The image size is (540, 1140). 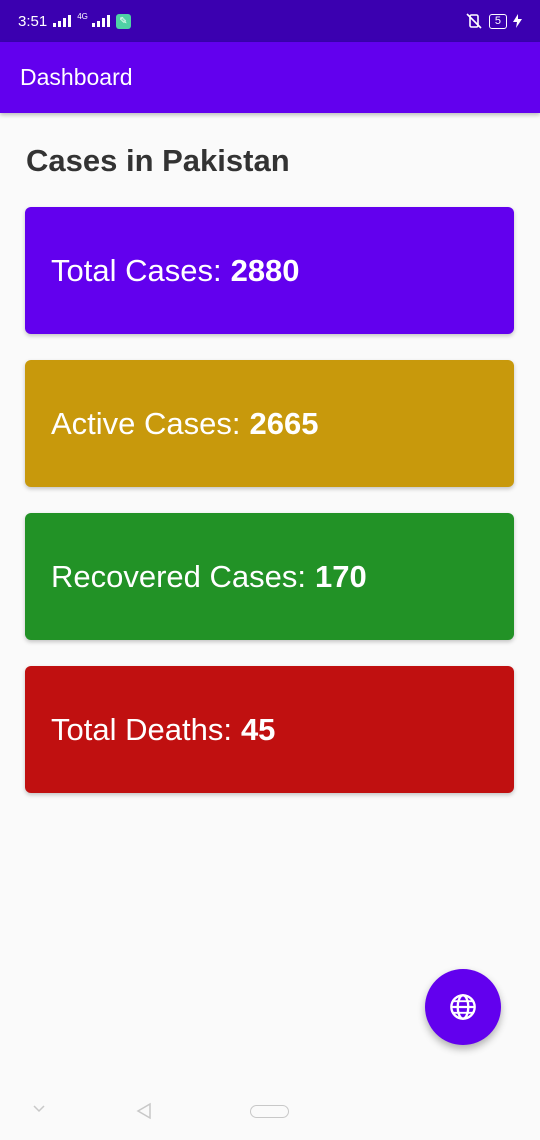 I want to click on system-nav-bar, so click(x=270, y=1115).